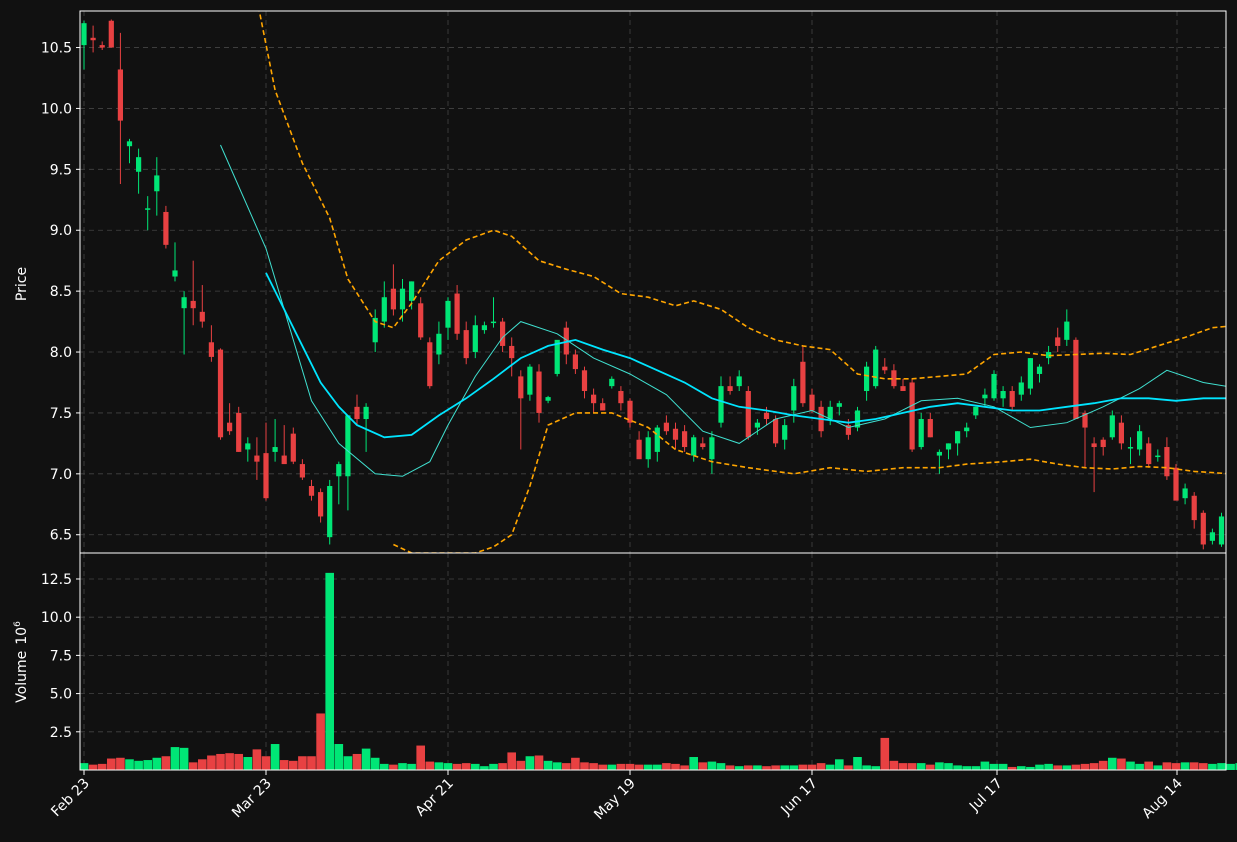 The image size is (1237, 842). I want to click on price-tick-label: 10.0, so click(56, 109).